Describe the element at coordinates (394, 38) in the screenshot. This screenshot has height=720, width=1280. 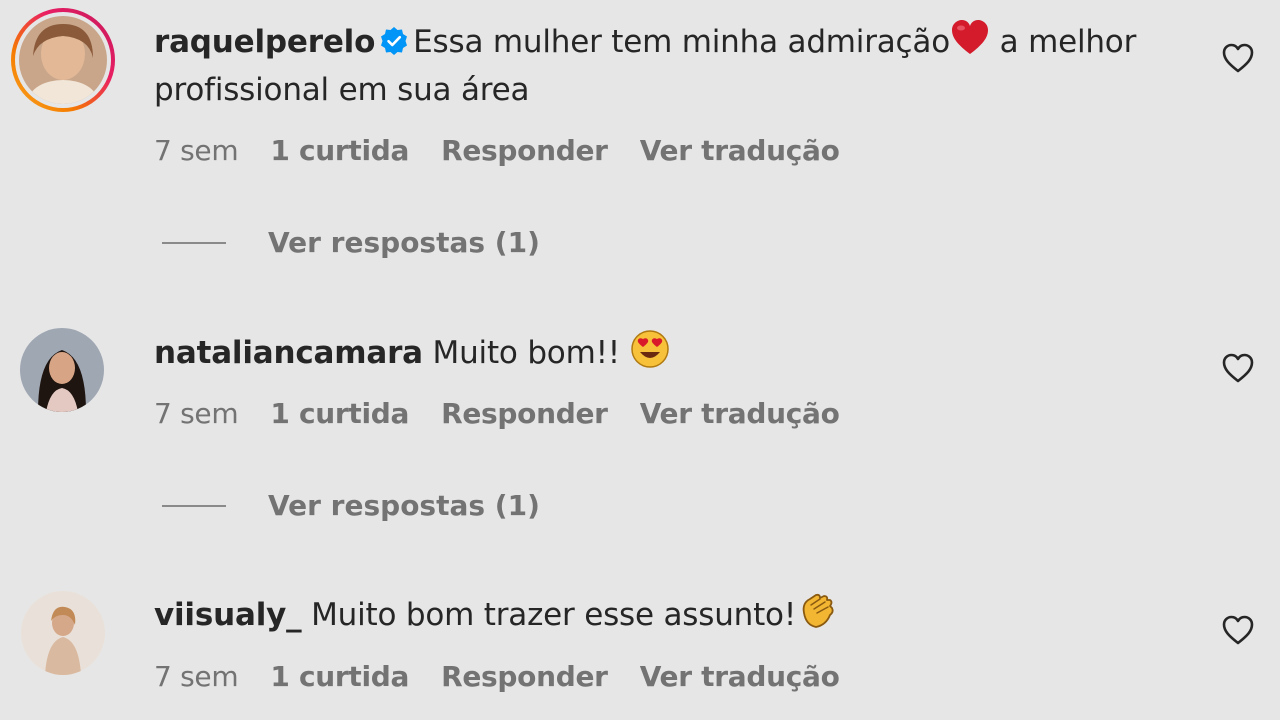
I see `verified-badge-icon` at that location.